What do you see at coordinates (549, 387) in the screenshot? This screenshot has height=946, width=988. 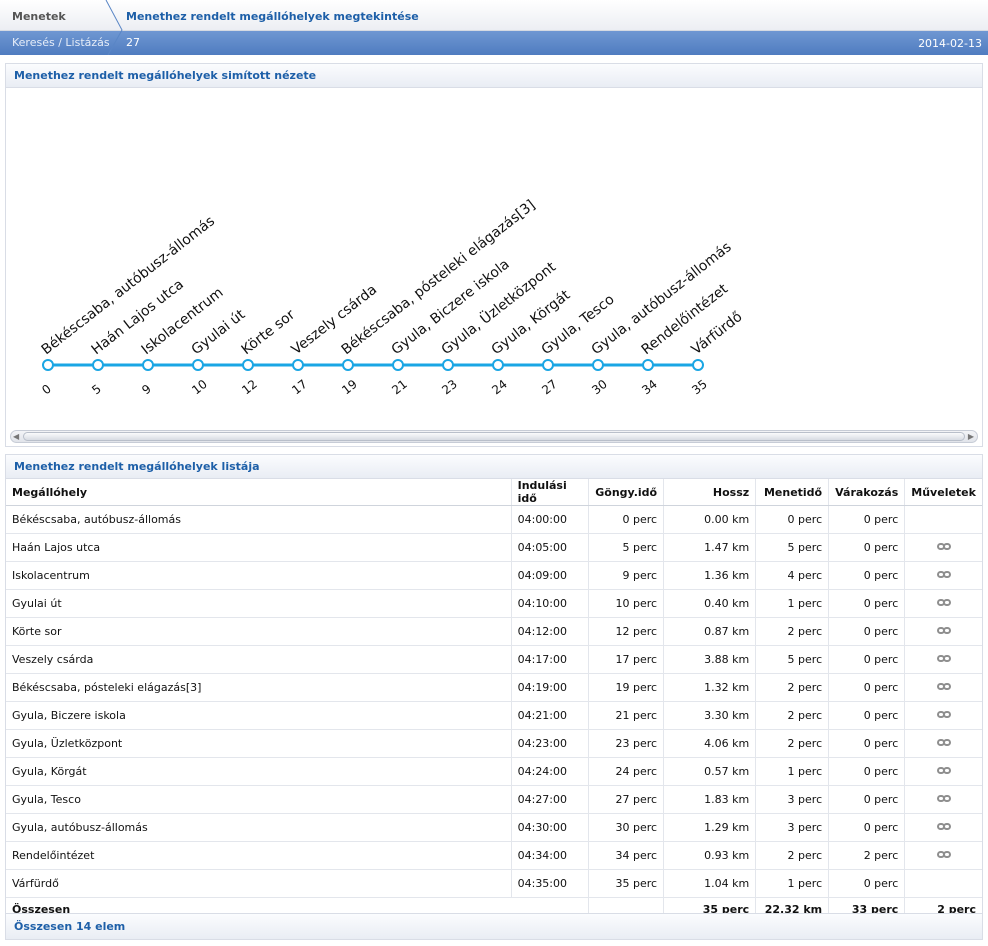 I see `stop-minute-label: 27` at bounding box center [549, 387].